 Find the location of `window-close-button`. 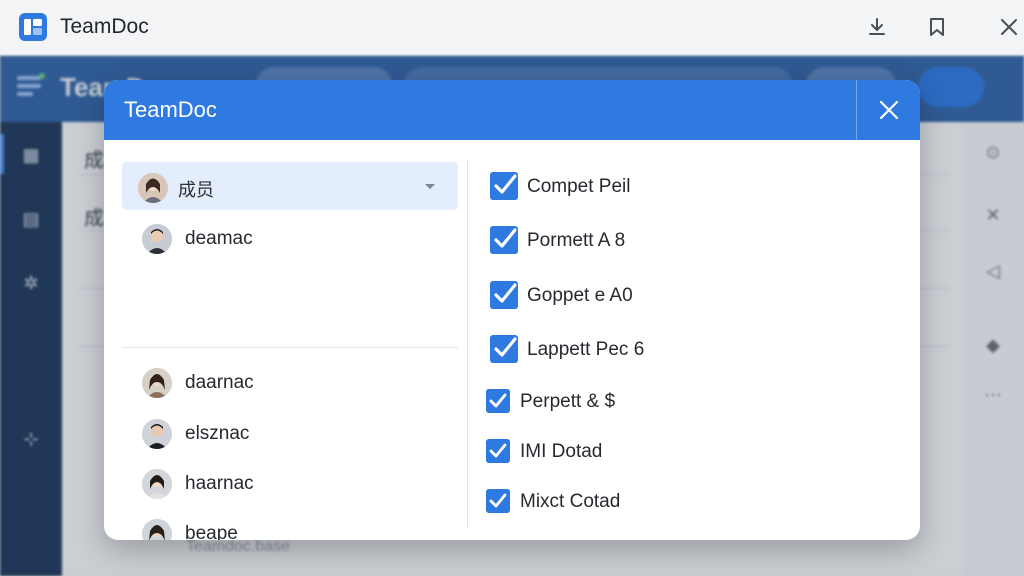

window-close-button is located at coordinates (1009, 27).